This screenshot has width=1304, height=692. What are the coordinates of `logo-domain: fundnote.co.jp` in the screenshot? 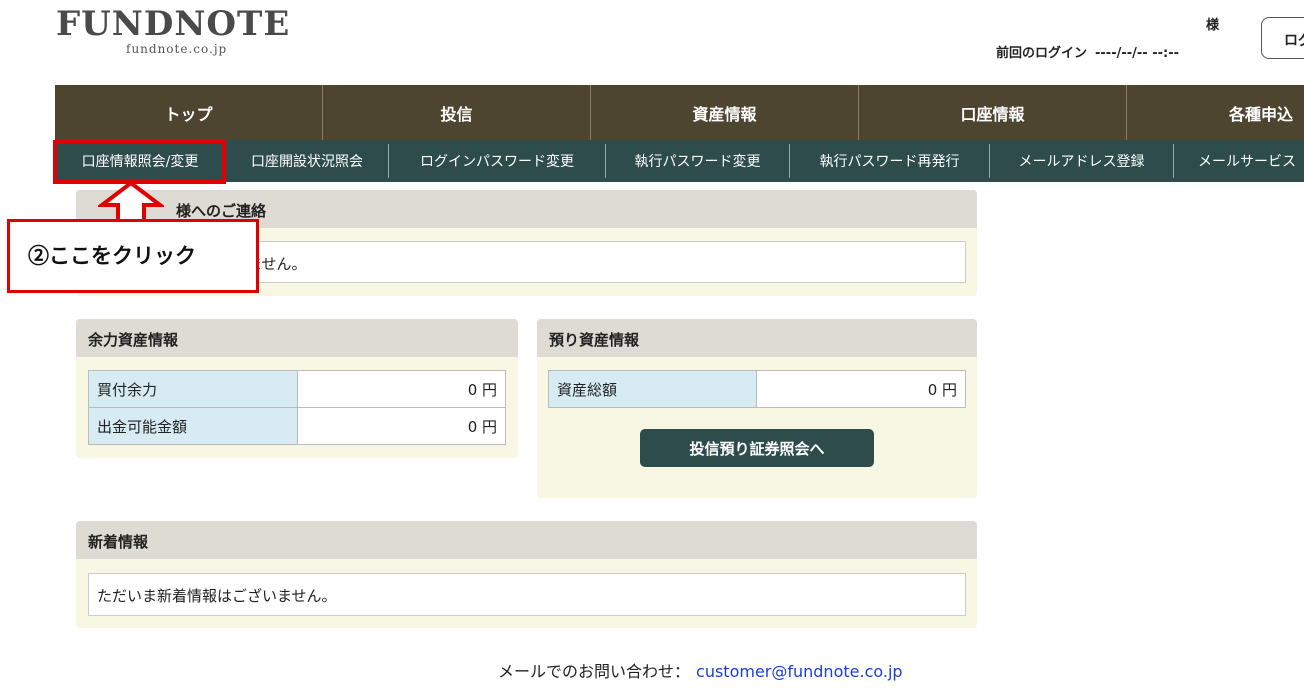 It's located at (177, 49).